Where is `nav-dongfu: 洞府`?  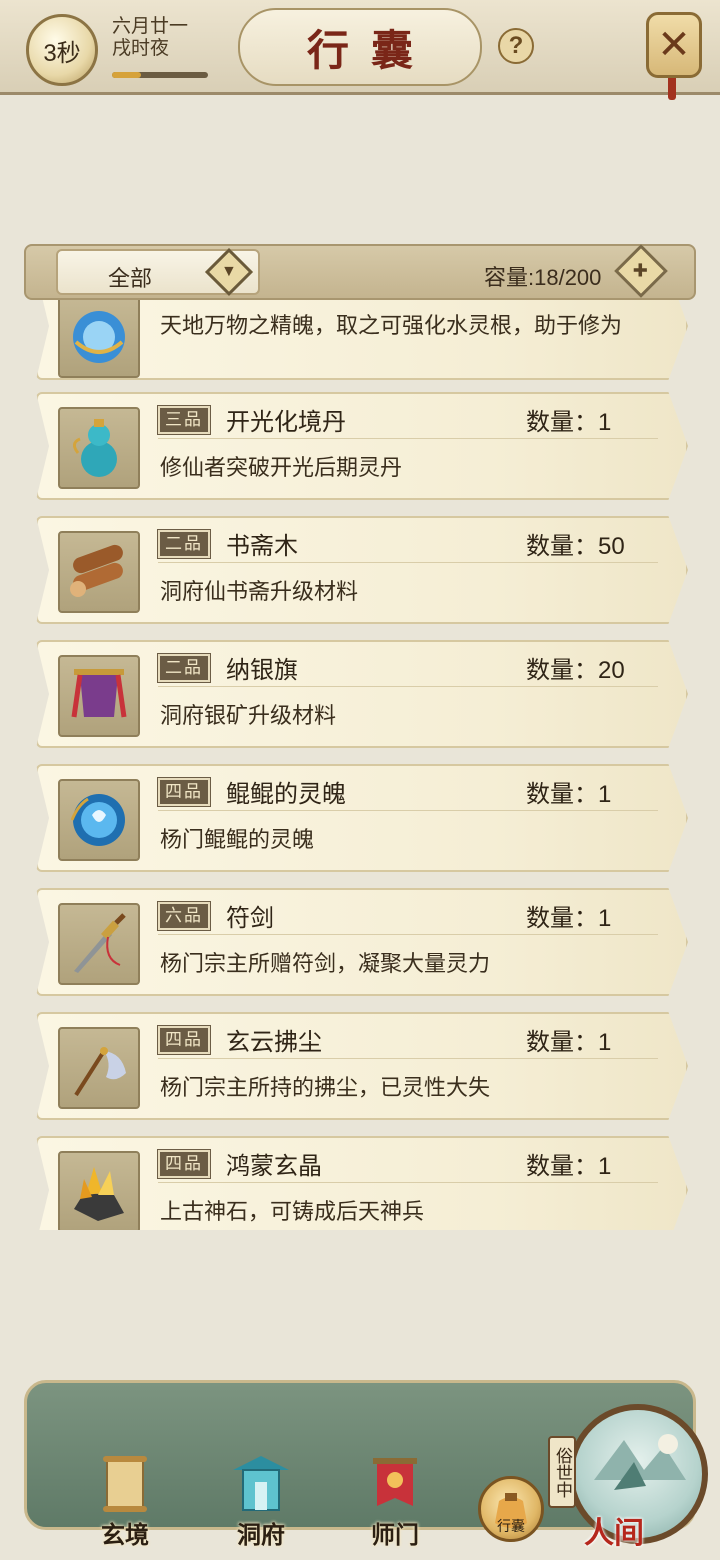
nav-dongfu: 洞府 is located at coordinates (261, 1502).